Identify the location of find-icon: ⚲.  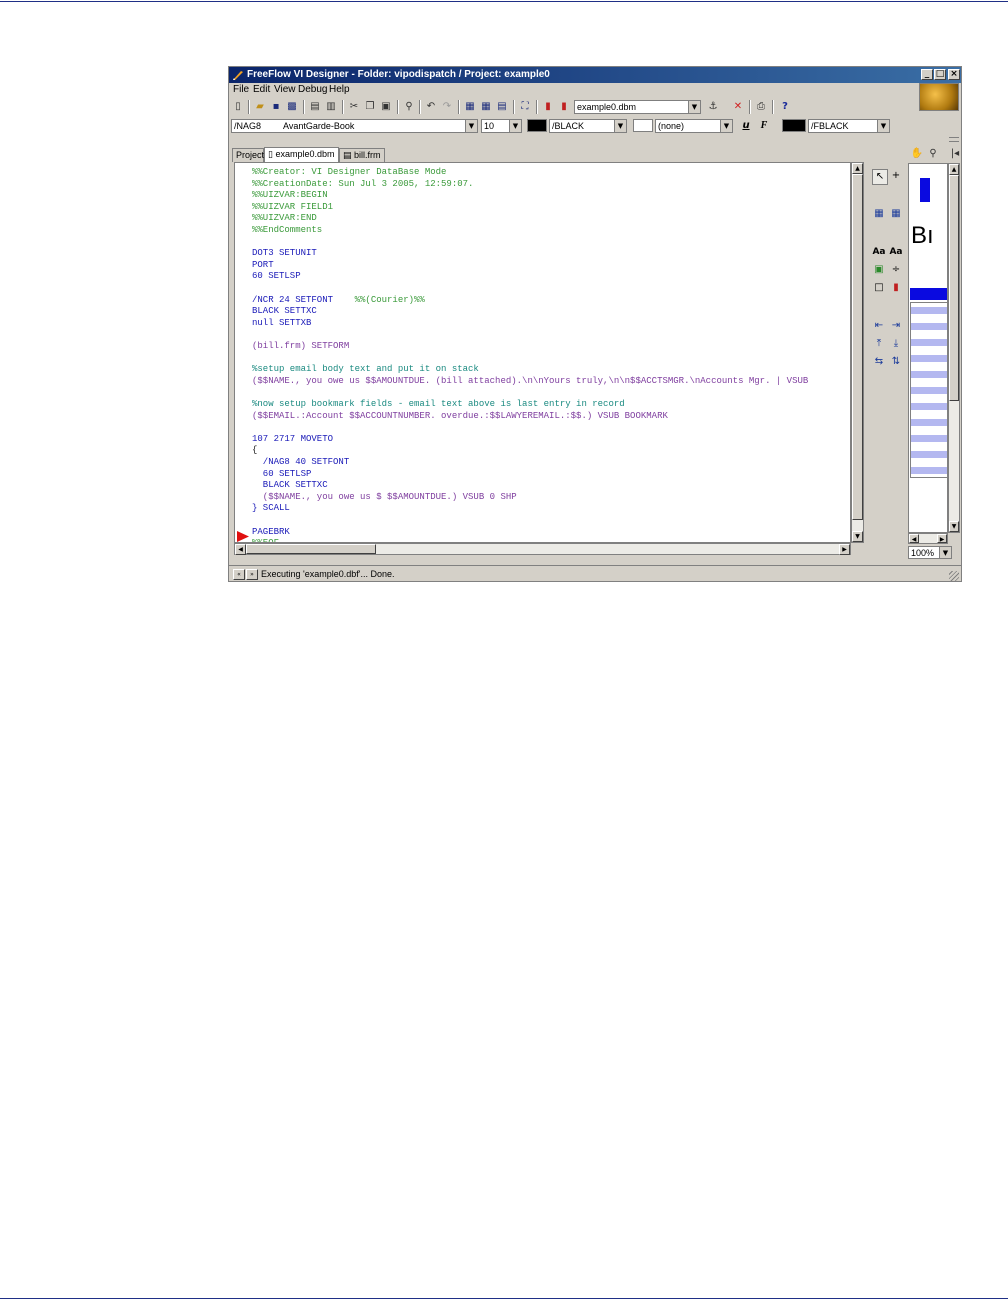
(409, 107).